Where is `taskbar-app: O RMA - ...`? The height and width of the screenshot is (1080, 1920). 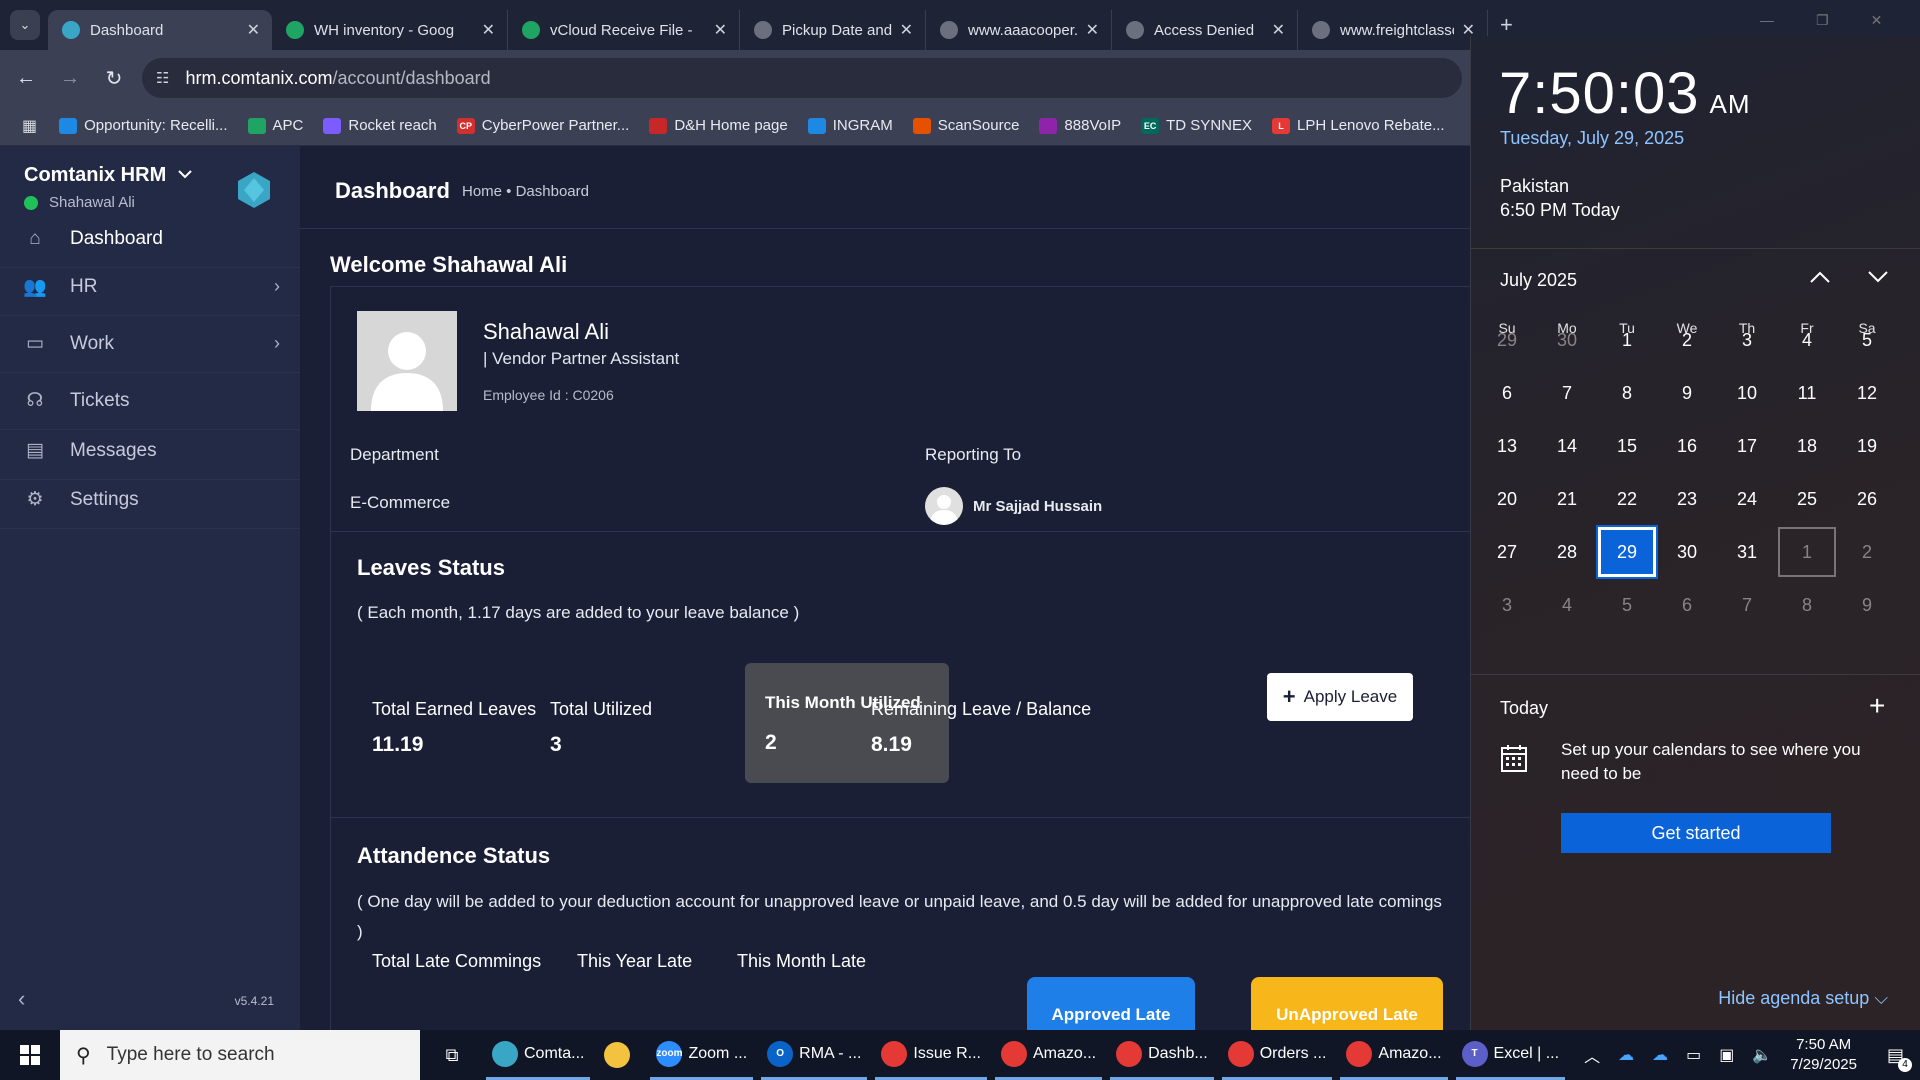 taskbar-app: O RMA - ... is located at coordinates (814, 1055).